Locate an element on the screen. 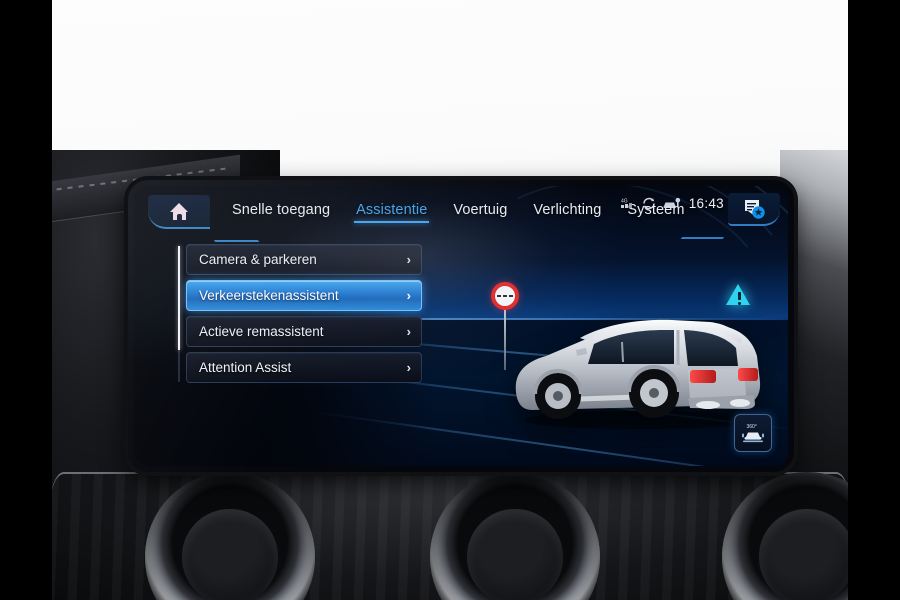 The width and height of the screenshot is (900, 600). menu-item-label: Camera & parkeren is located at coordinates (258, 259).